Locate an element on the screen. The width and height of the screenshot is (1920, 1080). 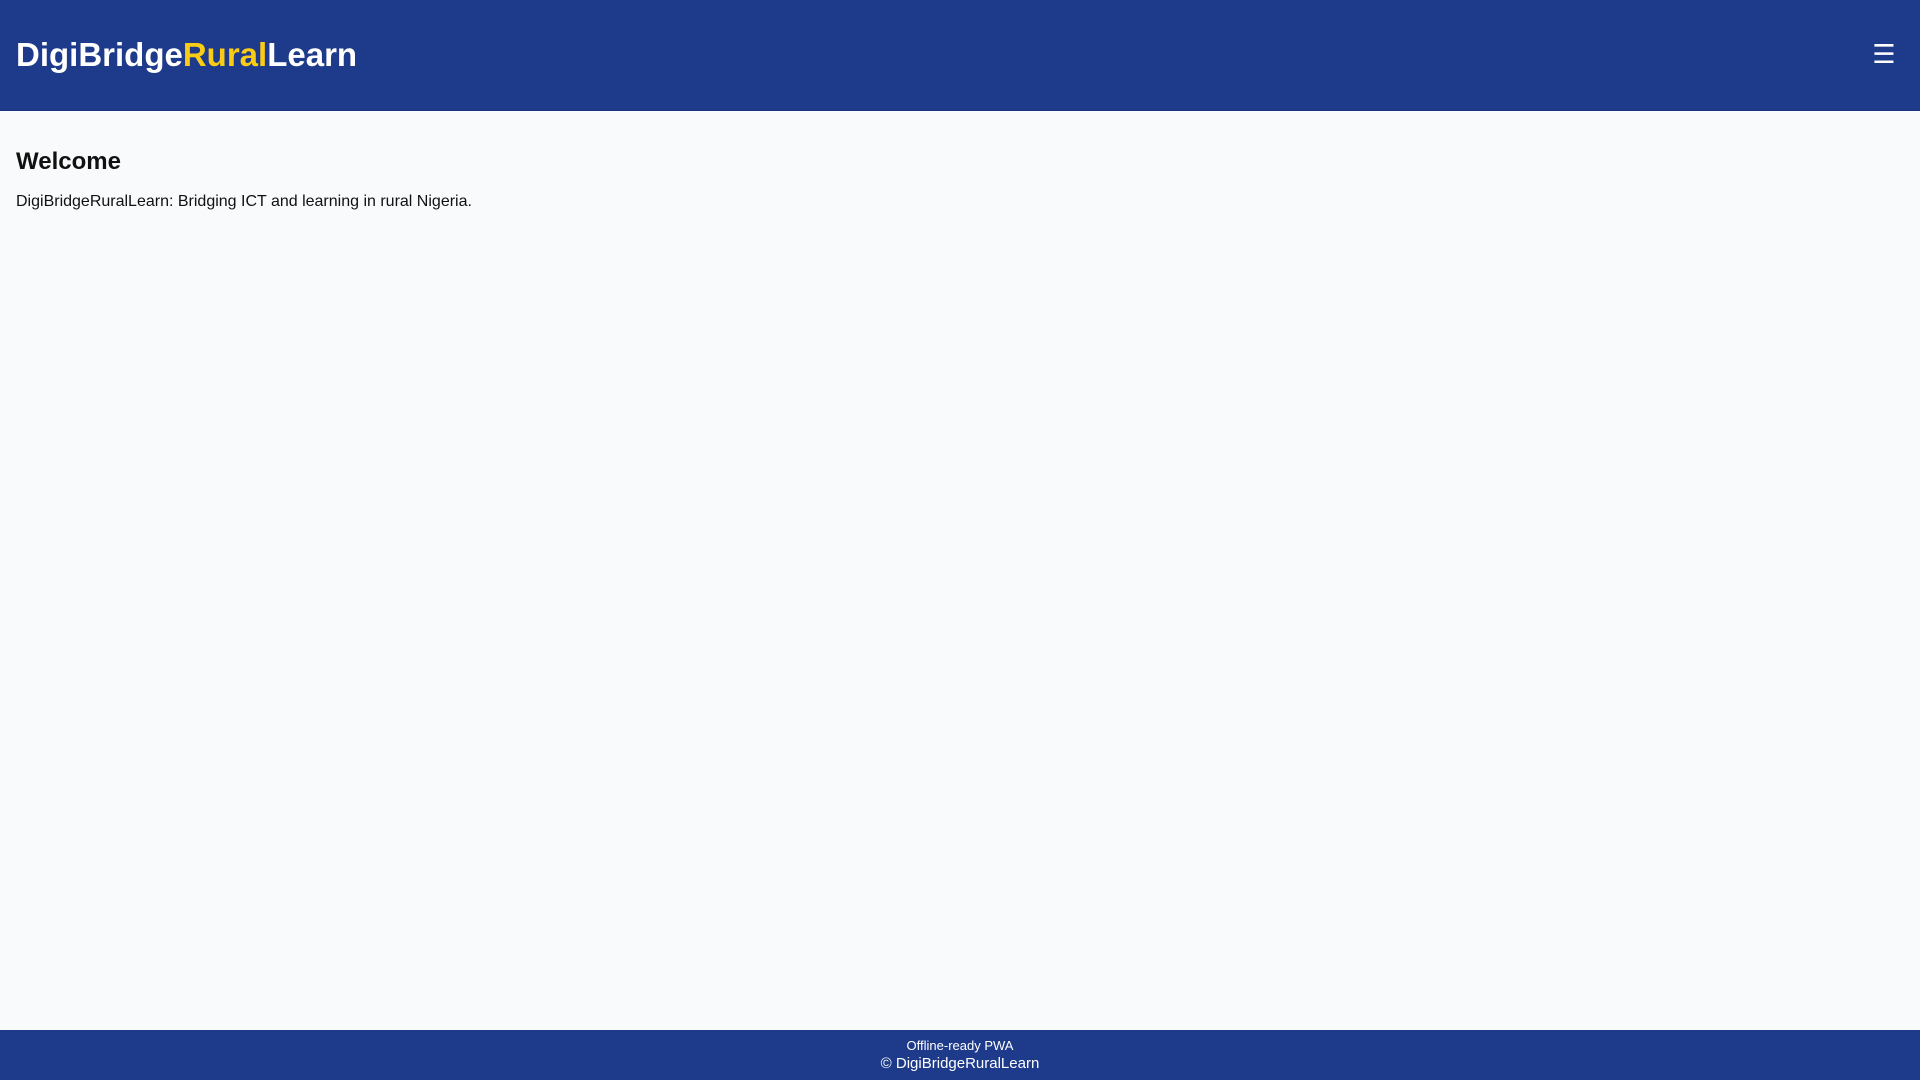
logo-part-learn: Learn is located at coordinates (312, 54).